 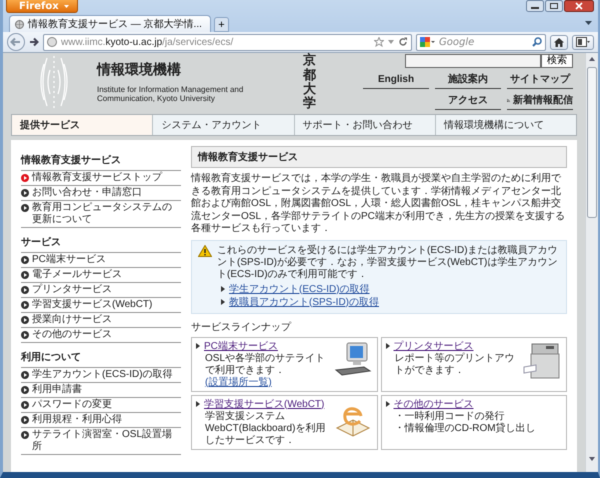 I want to click on service-description: OSLや各学部のサテライトで利用できます．, so click(x=265, y=364).